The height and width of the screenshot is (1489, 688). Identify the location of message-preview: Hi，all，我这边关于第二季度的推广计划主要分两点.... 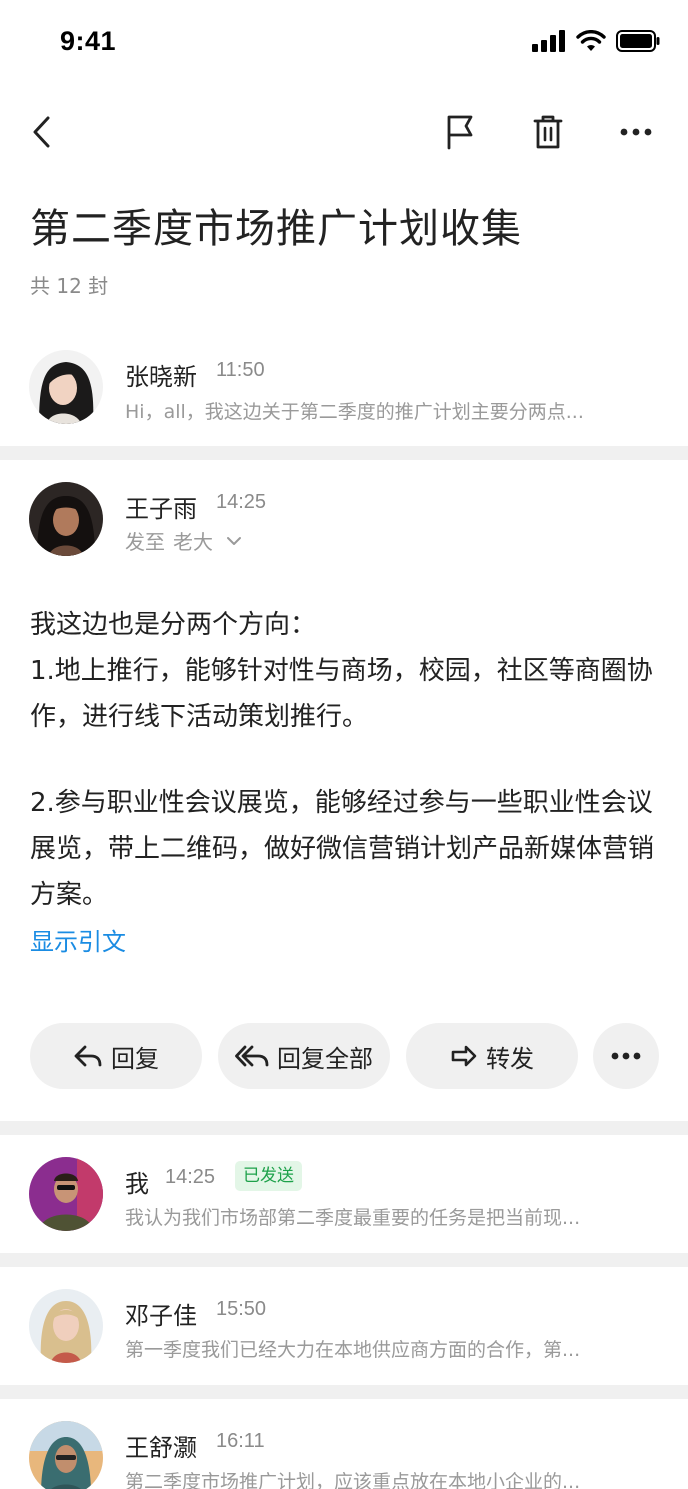
(354, 412).